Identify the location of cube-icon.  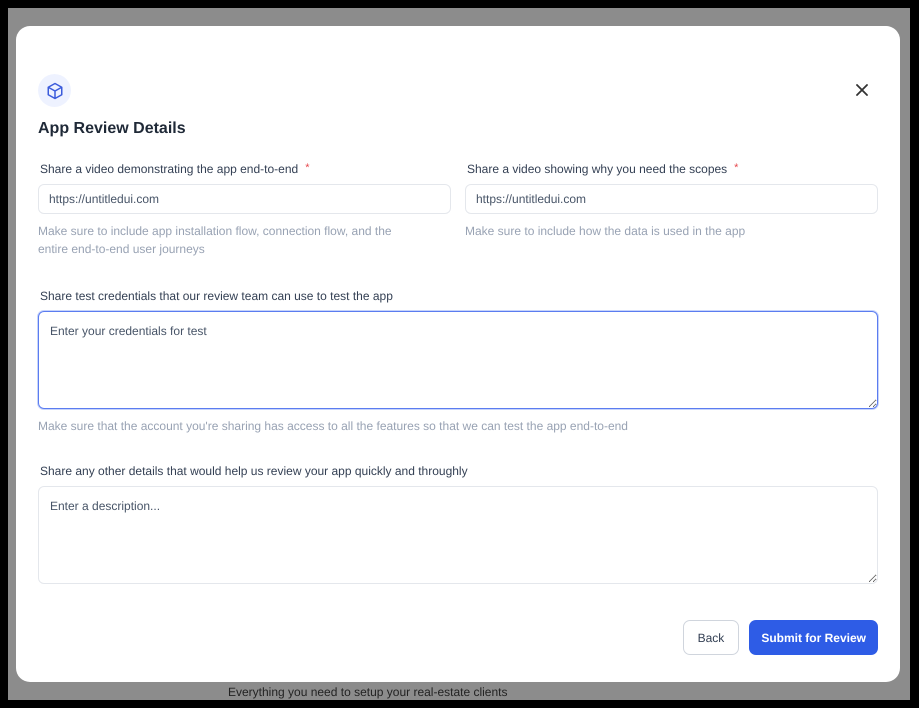
(55, 91).